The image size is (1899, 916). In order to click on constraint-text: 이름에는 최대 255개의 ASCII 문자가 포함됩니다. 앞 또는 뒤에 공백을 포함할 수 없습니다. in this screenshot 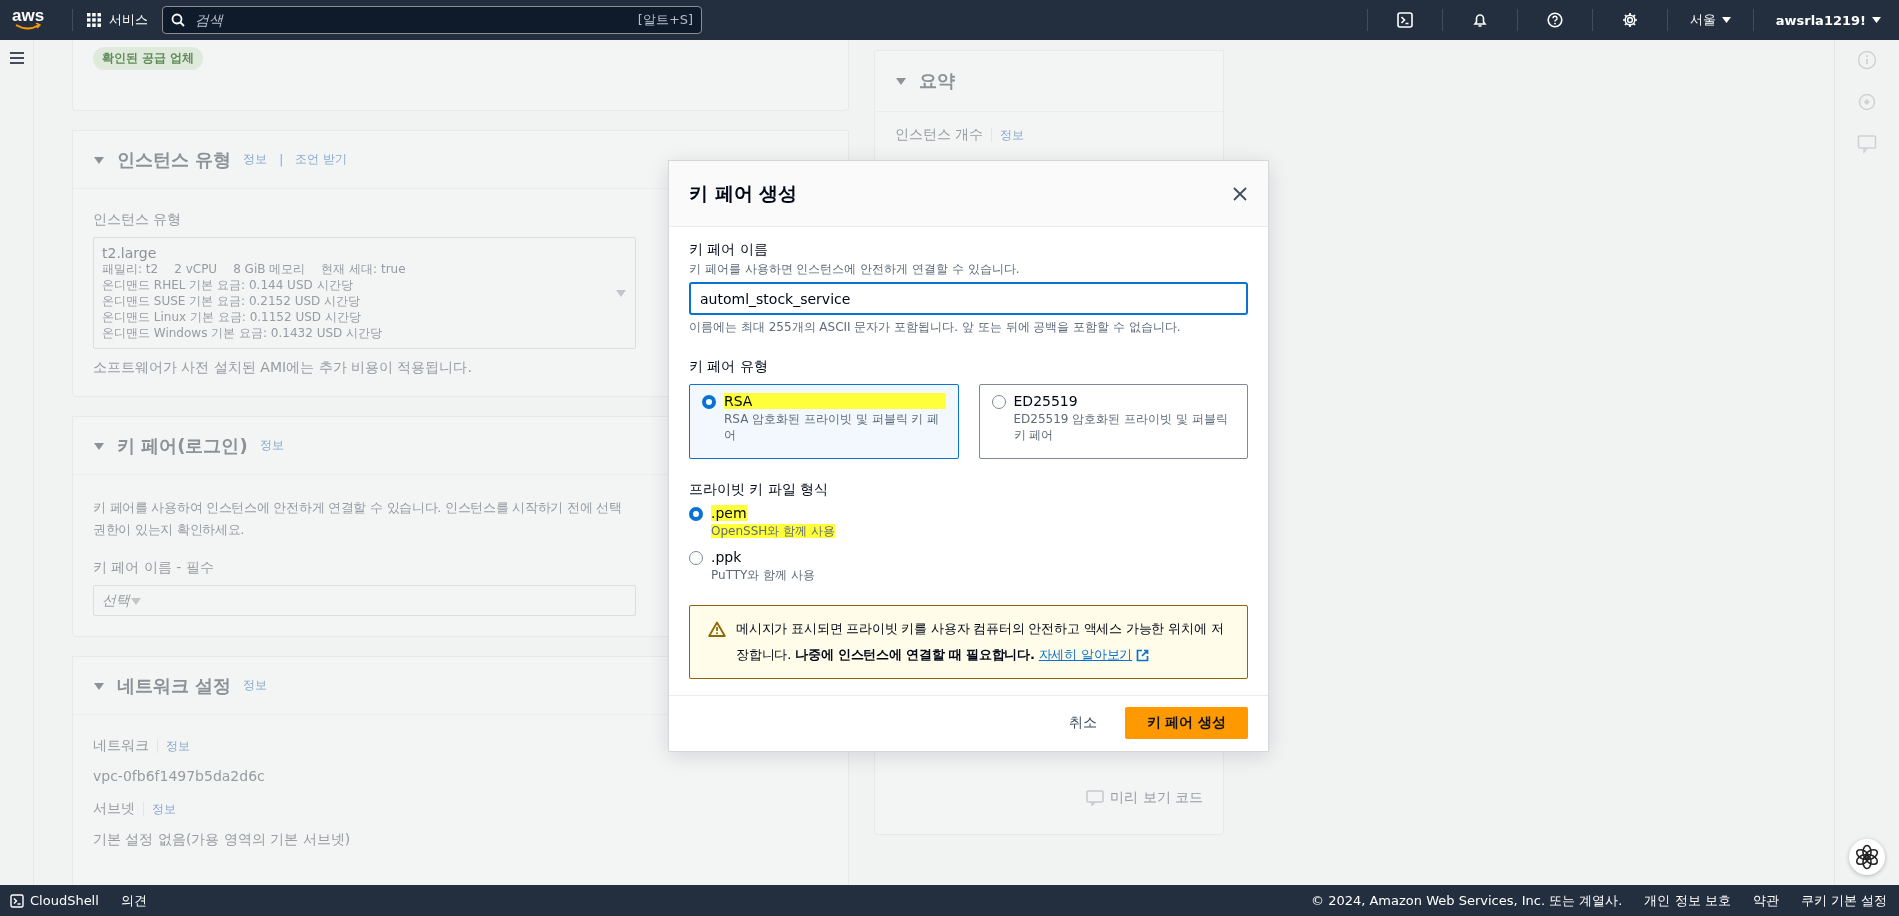, I will do `click(935, 327)`.